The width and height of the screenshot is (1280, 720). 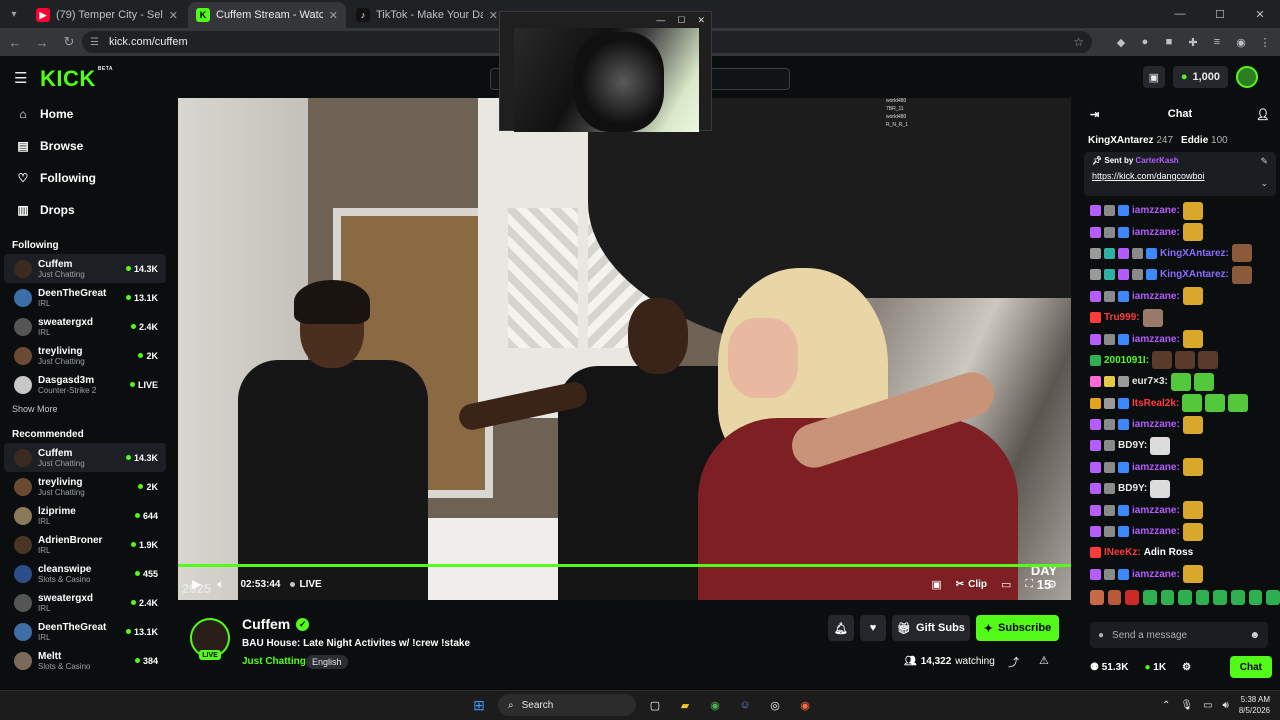 I want to click on leaderboard-entry: Eddie 100, so click(x=1204, y=140).